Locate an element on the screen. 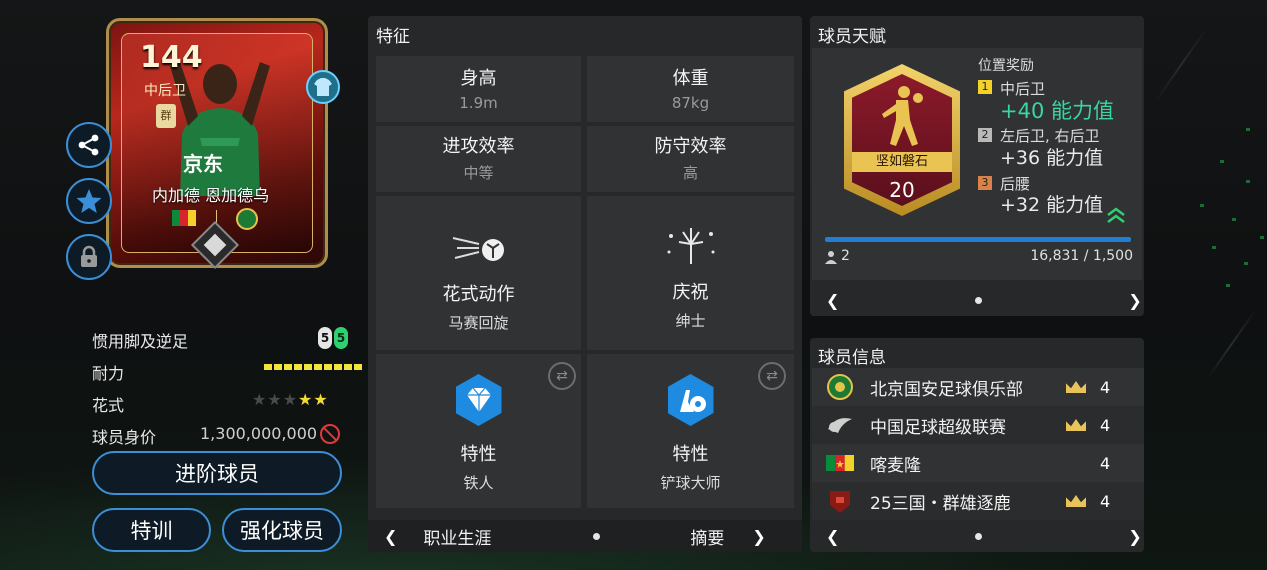 Image resolution: width=1267 pixels, height=570 pixels. skill-moves-label: 花式 is located at coordinates (108, 405).